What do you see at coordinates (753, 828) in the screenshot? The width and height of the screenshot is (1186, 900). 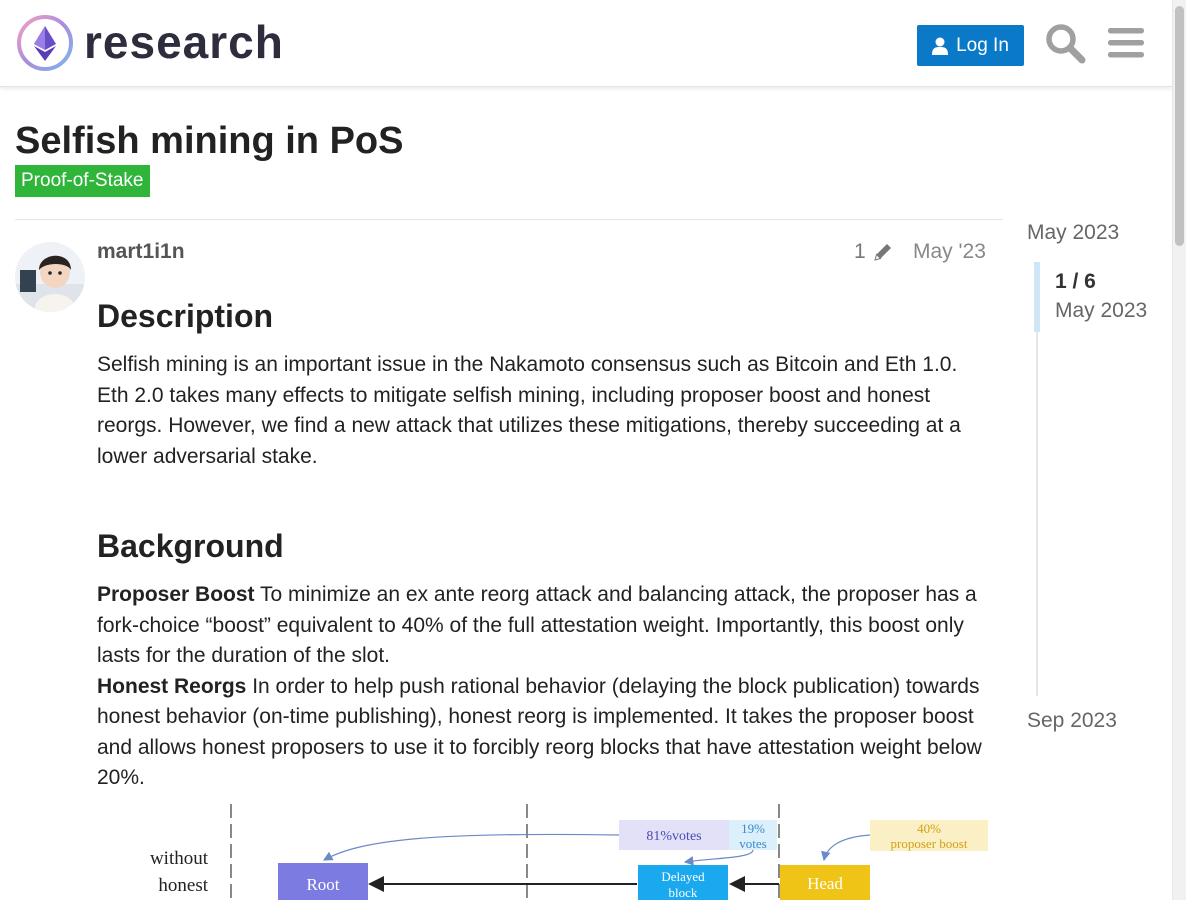 I see `votes-19-label: 19%` at bounding box center [753, 828].